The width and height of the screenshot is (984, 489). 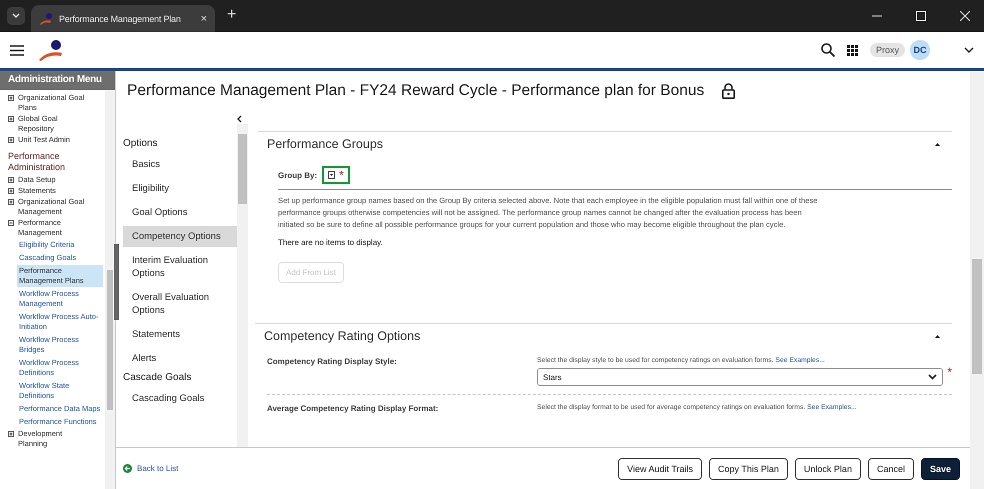 What do you see at coordinates (180, 358) in the screenshot?
I see `nav-item: Alerts` at bounding box center [180, 358].